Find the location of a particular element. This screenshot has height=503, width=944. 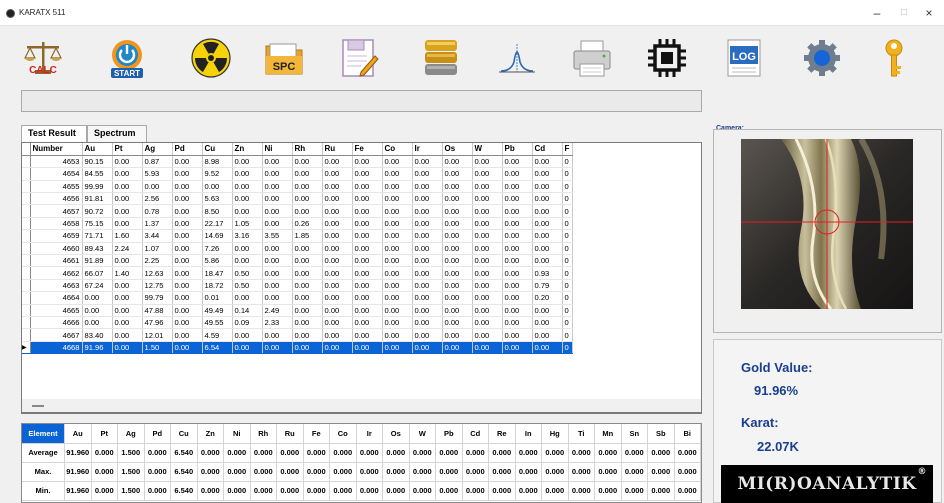

column-header: Pt is located at coordinates (127, 149).